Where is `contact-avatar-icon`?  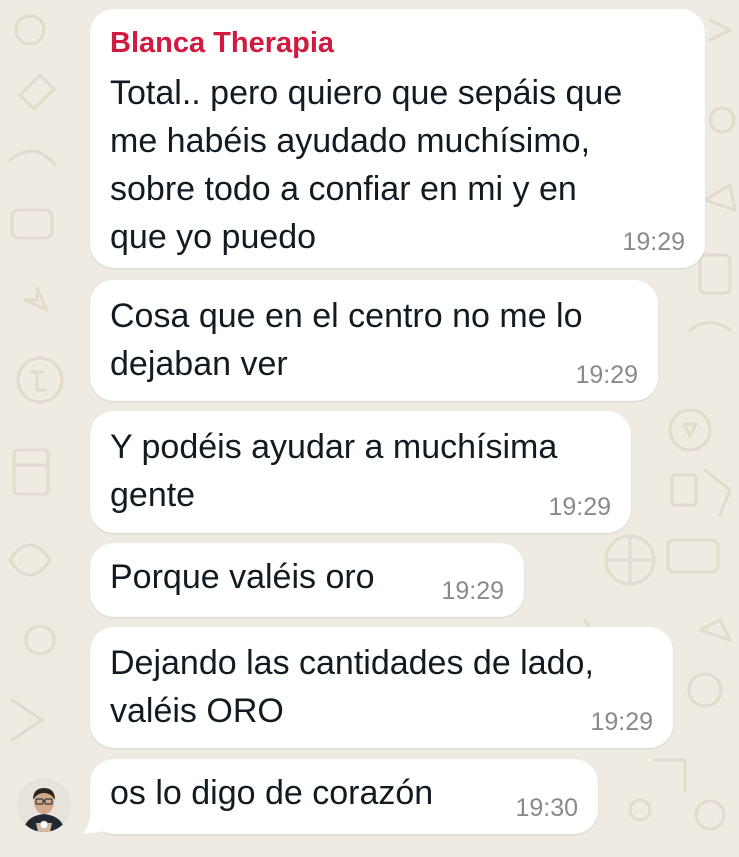
contact-avatar-icon is located at coordinates (44, 805).